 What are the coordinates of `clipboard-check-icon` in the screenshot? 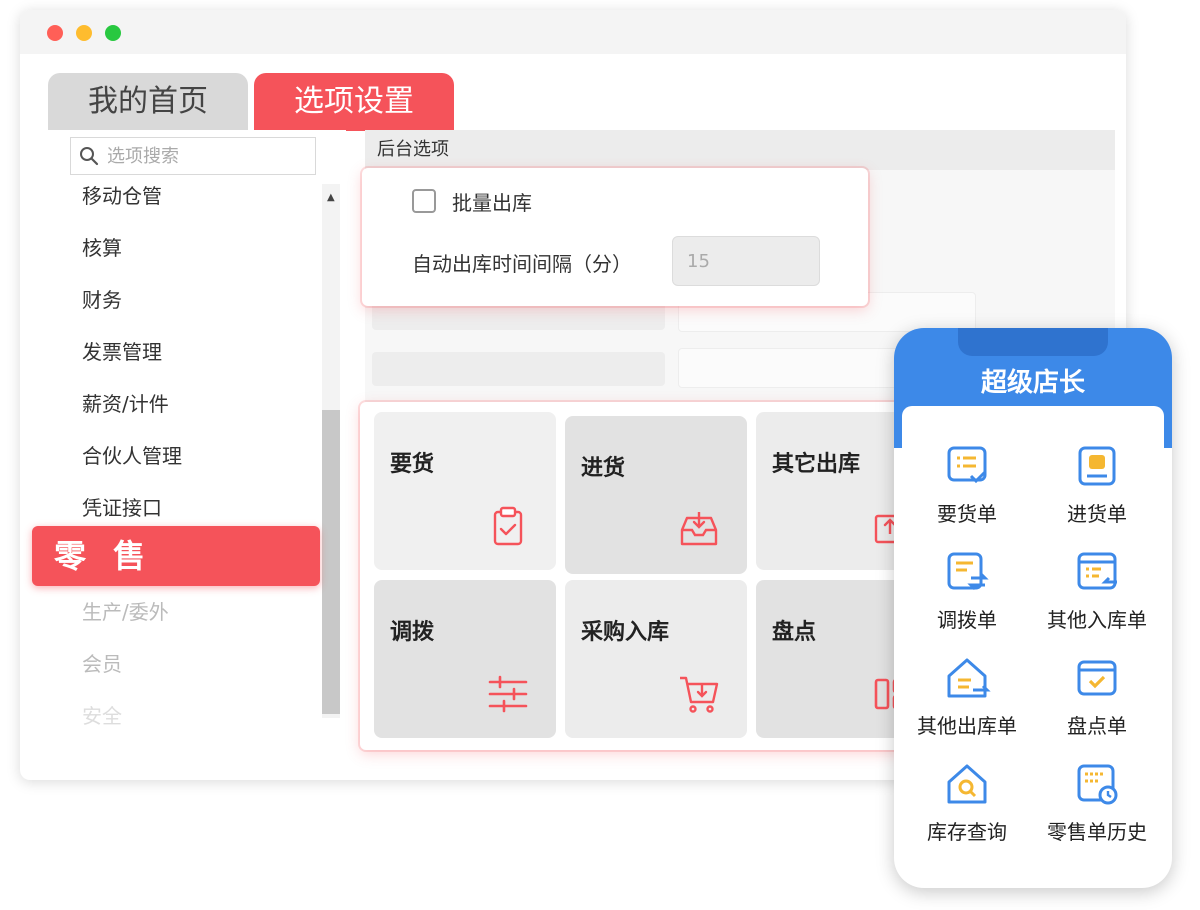 It's located at (508, 526).